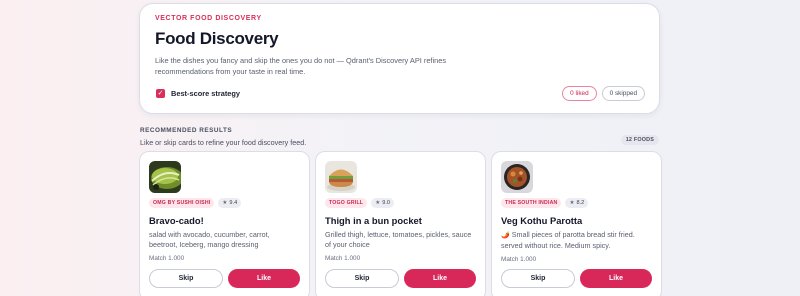 This screenshot has width=800, height=296. What do you see at coordinates (176, 220) in the screenshot?
I see `dish-name: Bravo-cado!` at bounding box center [176, 220].